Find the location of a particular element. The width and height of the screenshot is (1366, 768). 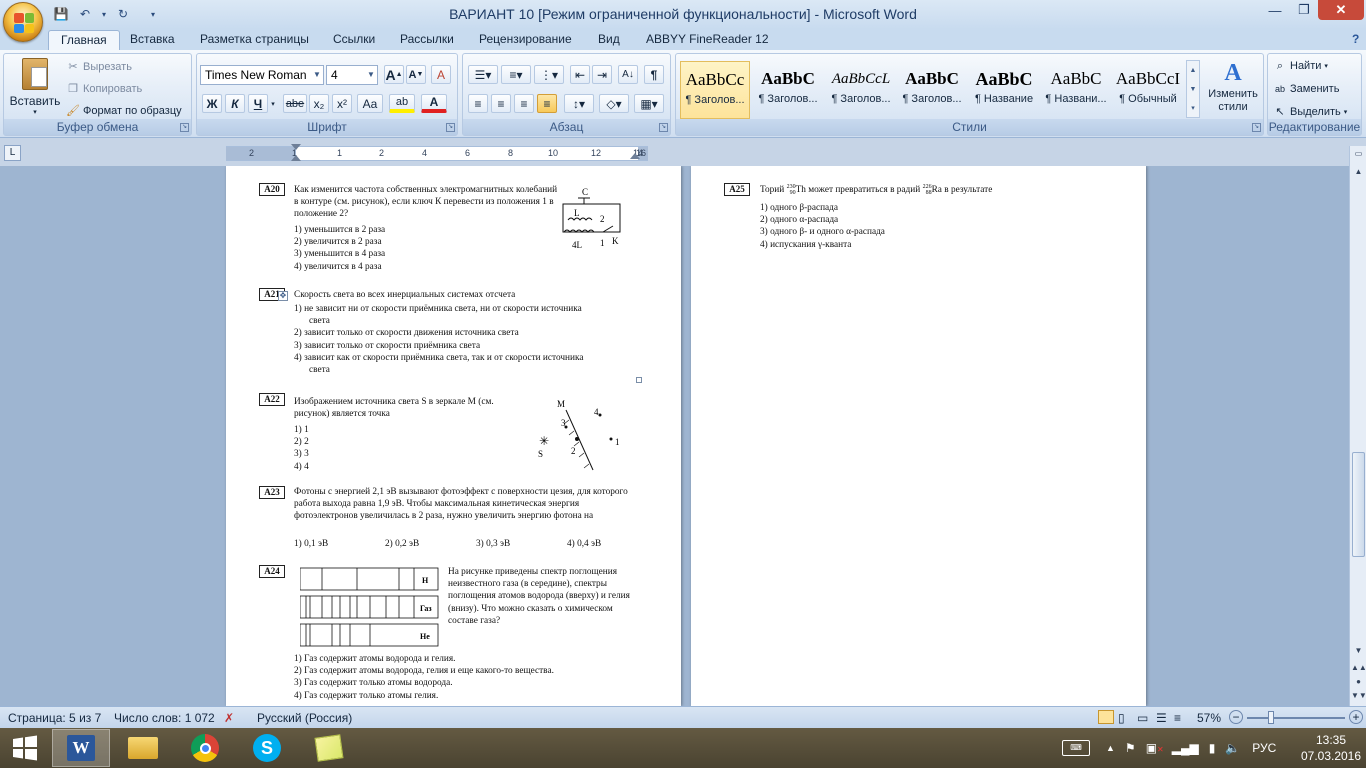

find-button: ⌕ Найти ▾ is located at coordinates (1300, 66).